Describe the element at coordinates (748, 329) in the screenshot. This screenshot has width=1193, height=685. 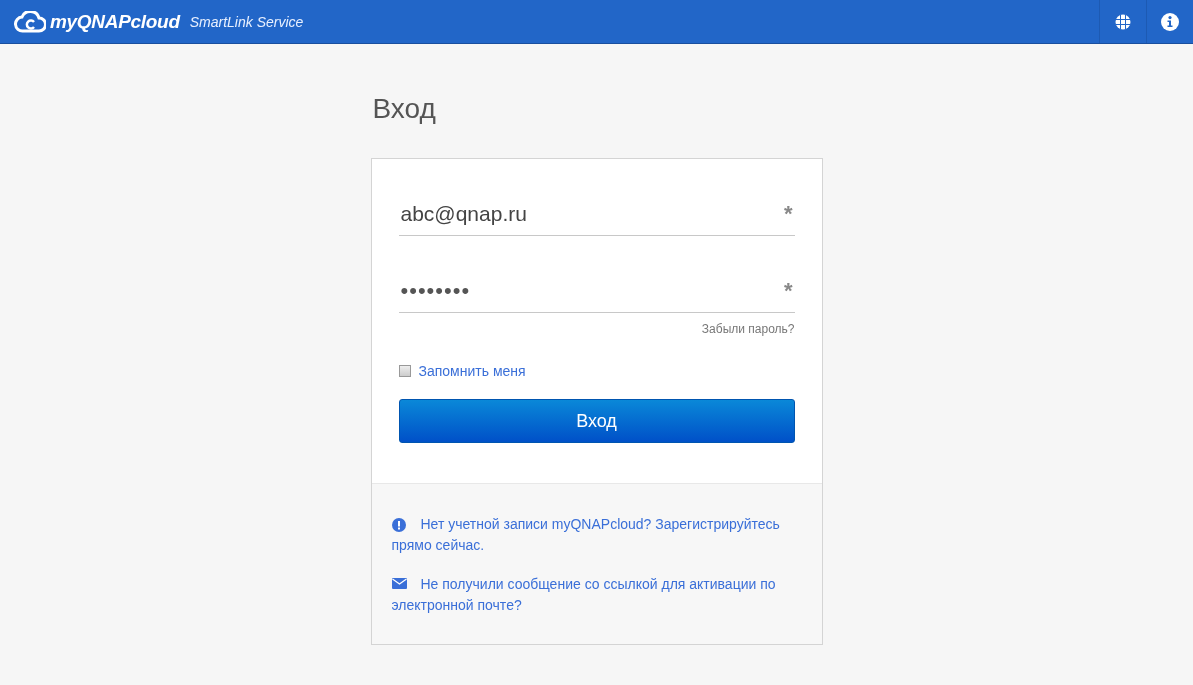
I see `forgot-password-link: Забыли пароль?` at that location.